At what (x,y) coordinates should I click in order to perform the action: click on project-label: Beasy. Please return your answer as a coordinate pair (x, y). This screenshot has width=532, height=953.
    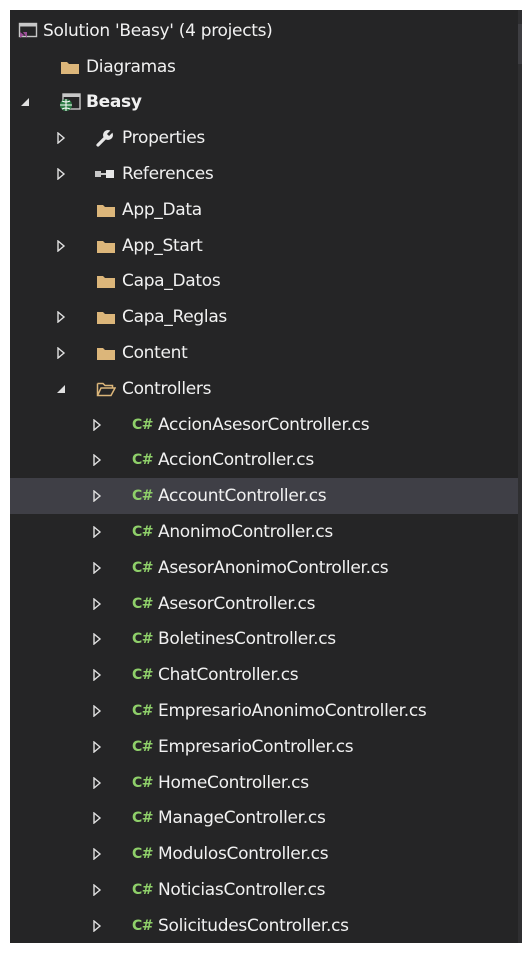
    Looking at the image, I should click on (114, 102).